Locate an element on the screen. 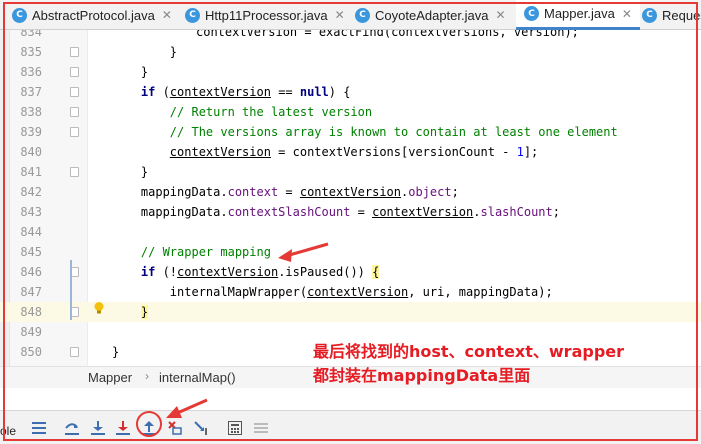 Image resolution: width=701 pixels, height=444 pixels. show-execution-point-button is located at coordinates (39, 428).